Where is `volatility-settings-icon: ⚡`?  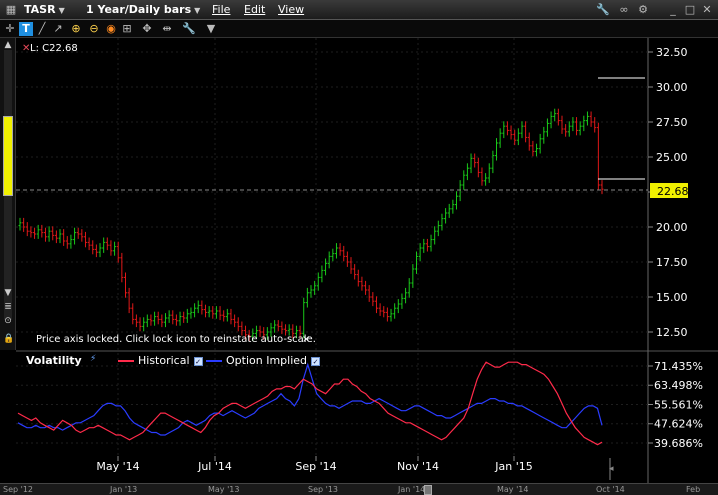 volatility-settings-icon: ⚡ is located at coordinates (93, 359).